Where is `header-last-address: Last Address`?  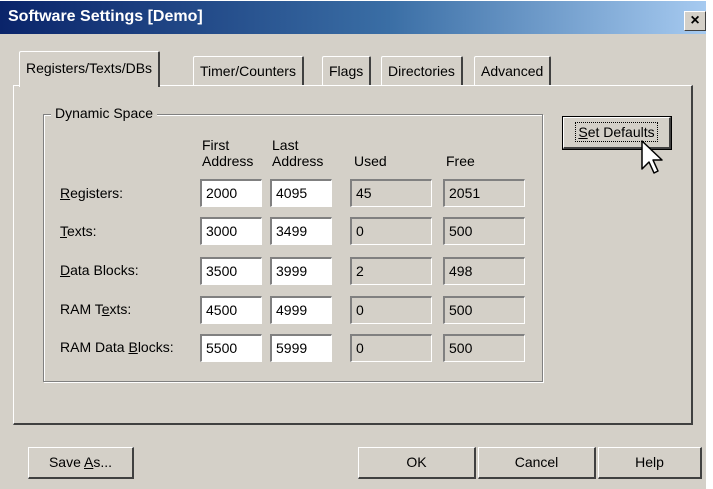
header-last-address: Last Address is located at coordinates (298, 153).